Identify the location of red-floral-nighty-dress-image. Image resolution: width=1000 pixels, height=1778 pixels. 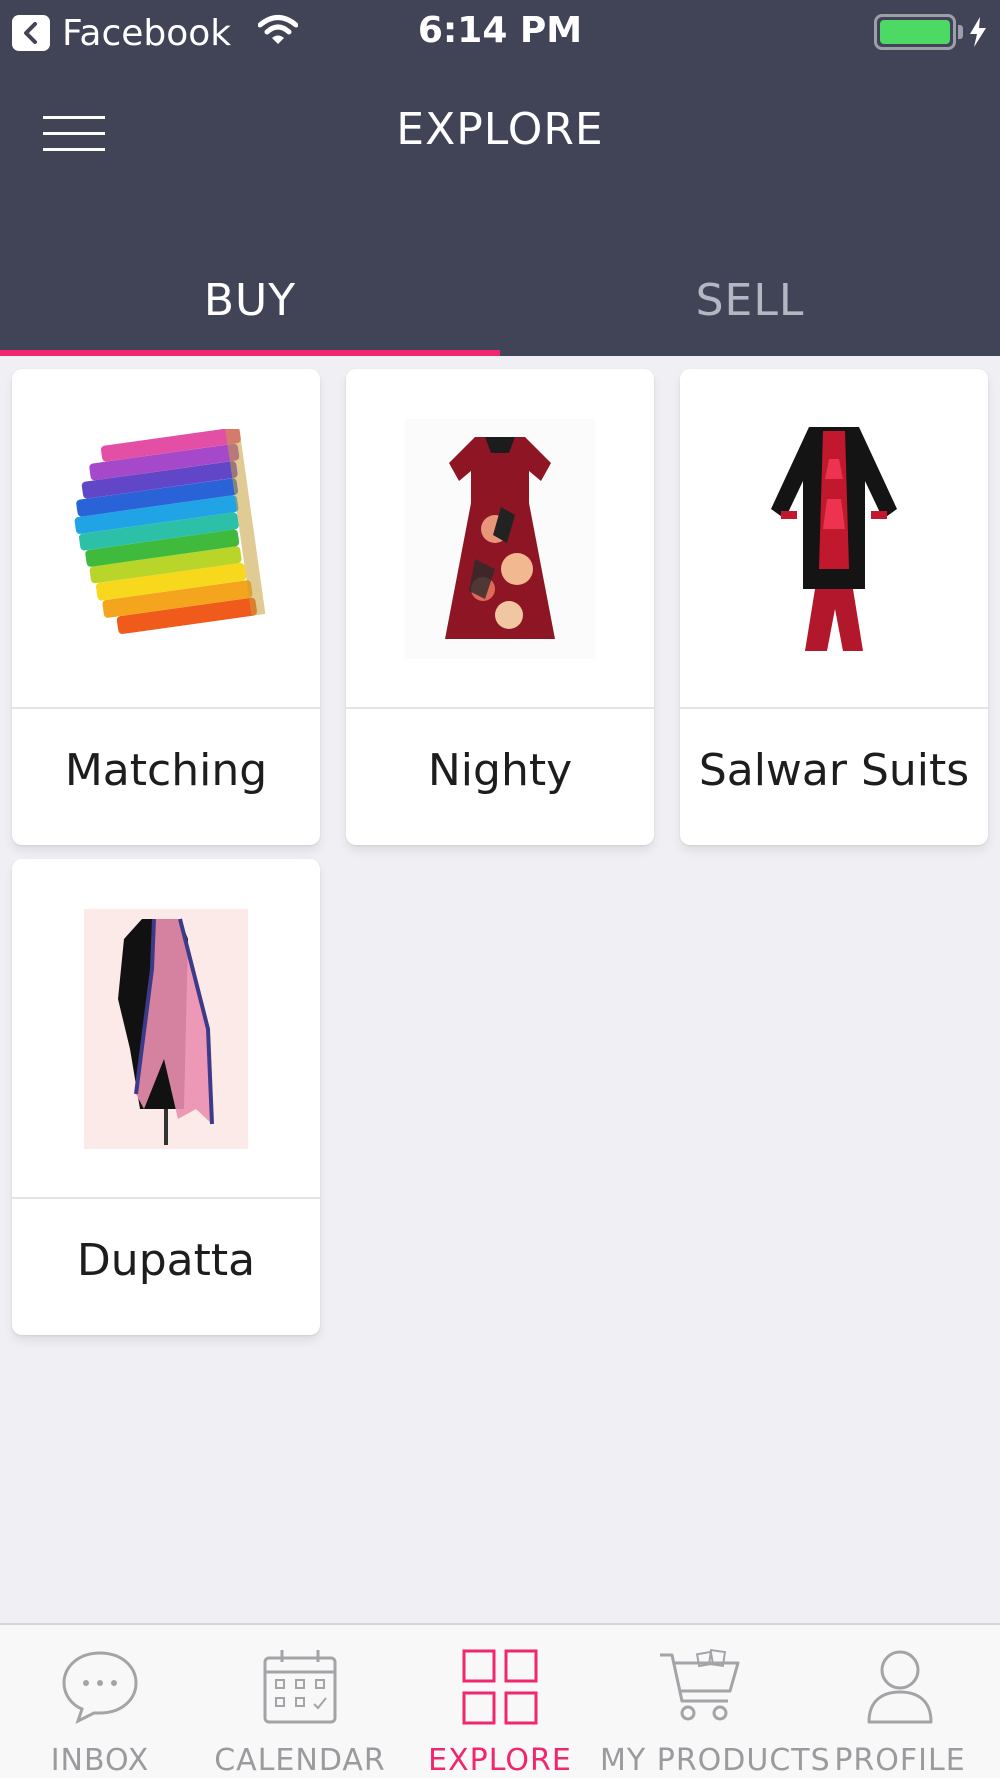
(500, 538).